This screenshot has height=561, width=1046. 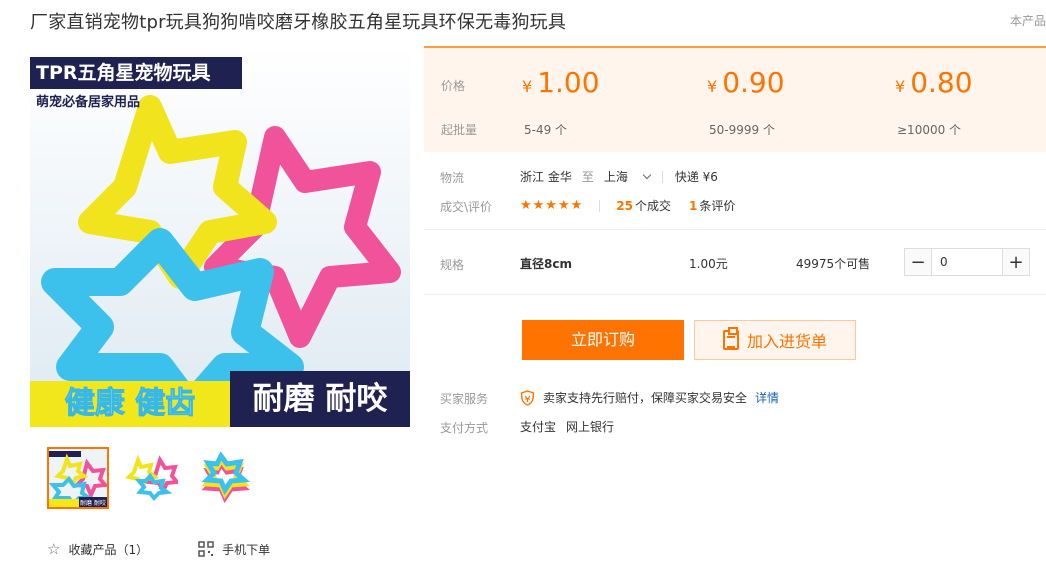 I want to click on order-now-button: 立即订购, so click(x=603, y=340).